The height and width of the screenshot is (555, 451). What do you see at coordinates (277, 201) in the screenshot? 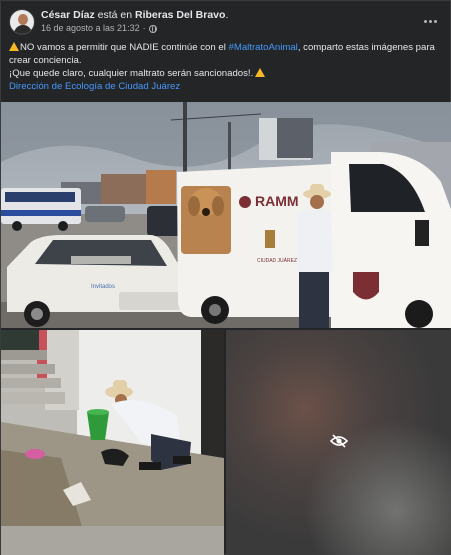
I see `van-logo-text: RAMM` at bounding box center [277, 201].